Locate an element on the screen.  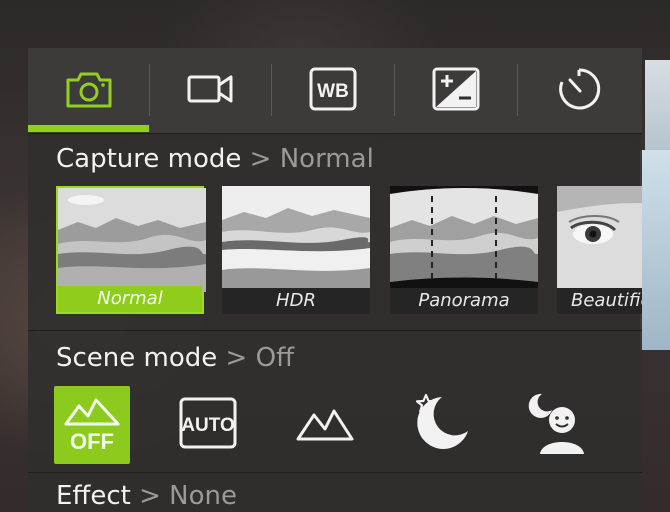
capture-mode-header: Capture mode > Normal is located at coordinates (215, 159).